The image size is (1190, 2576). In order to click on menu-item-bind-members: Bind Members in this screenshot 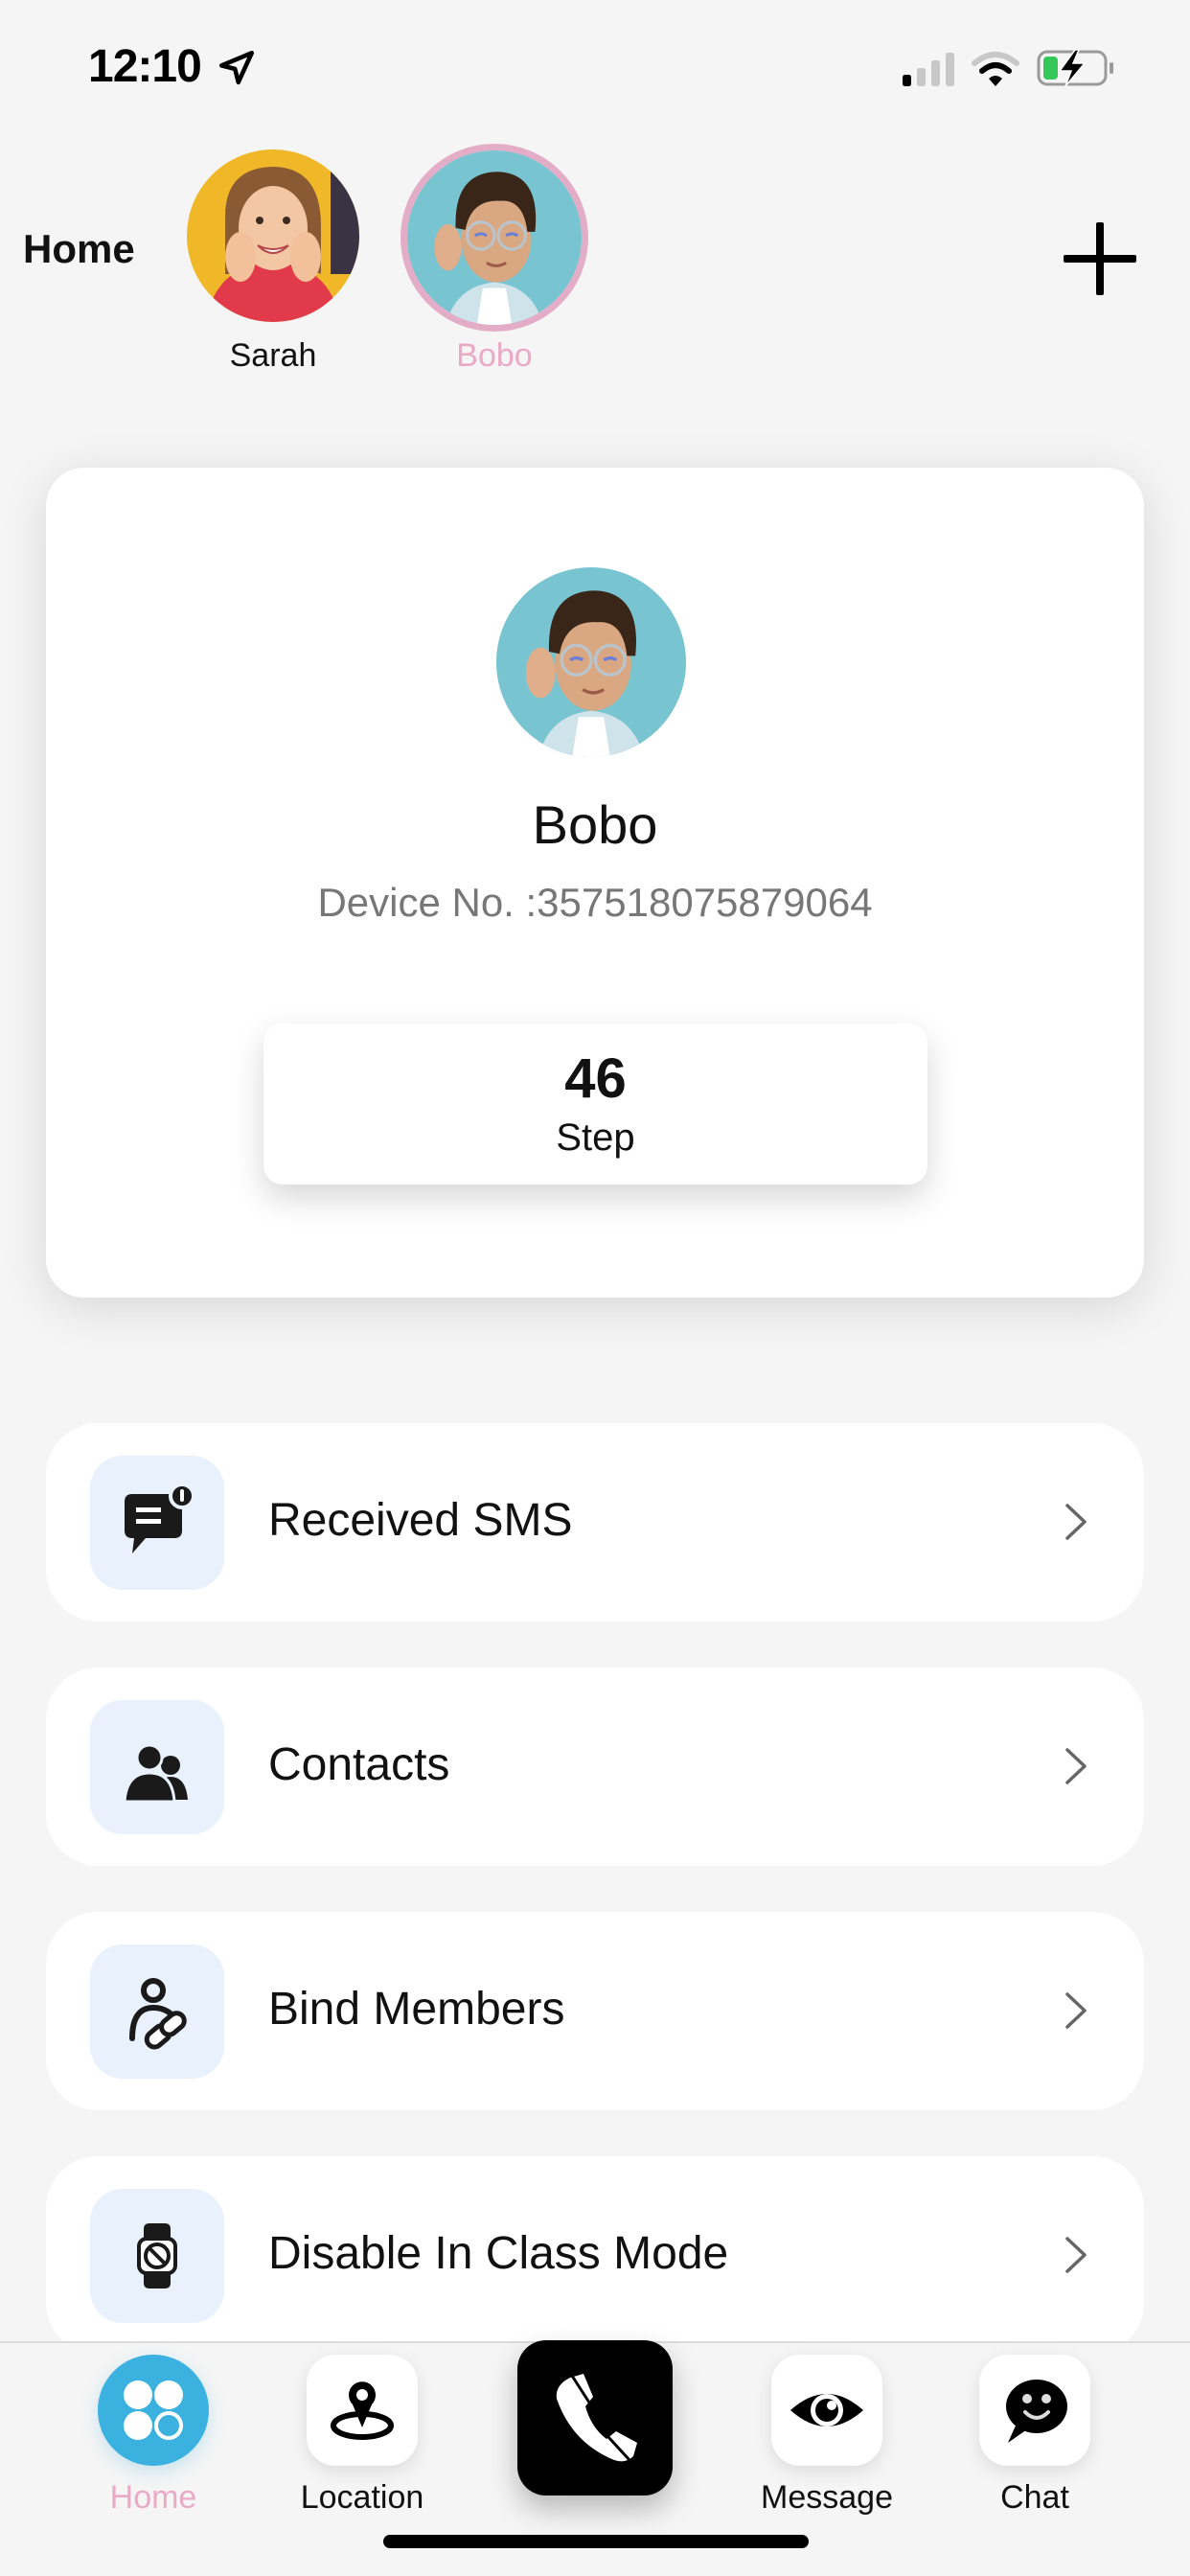, I will do `click(595, 2011)`.